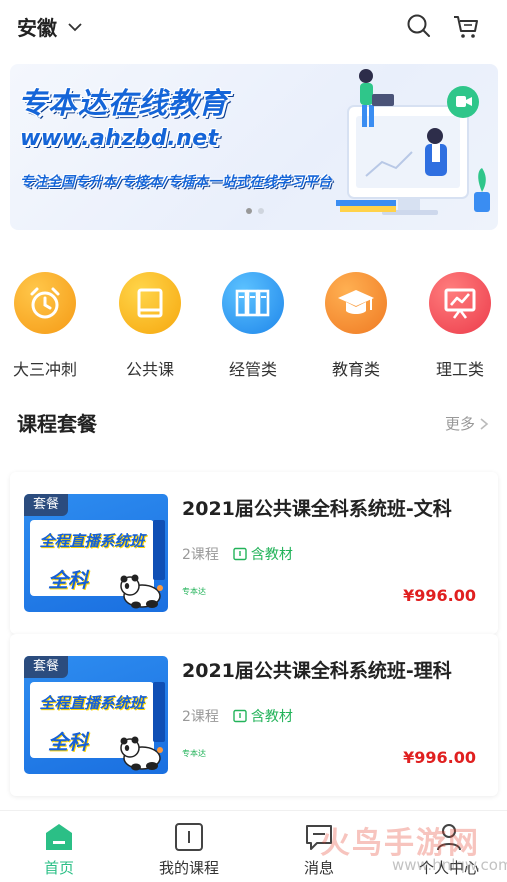 The height and width of the screenshot is (882, 507). I want to click on category-item-education: 教育类, so click(356, 326).